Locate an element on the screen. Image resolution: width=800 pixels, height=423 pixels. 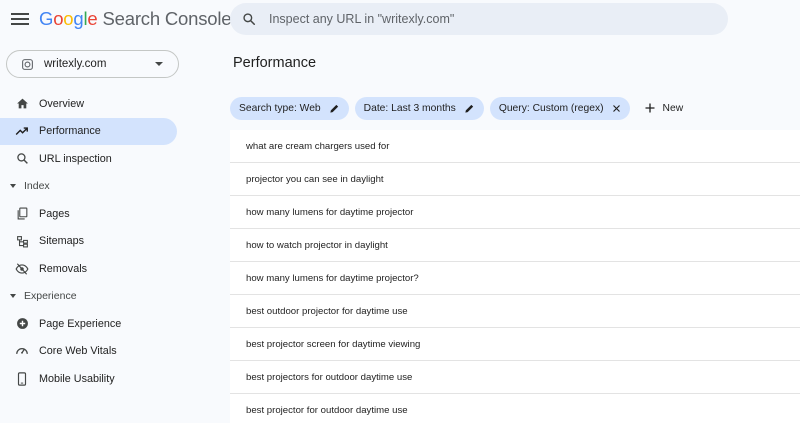
search-input is located at coordinates (484, 19).